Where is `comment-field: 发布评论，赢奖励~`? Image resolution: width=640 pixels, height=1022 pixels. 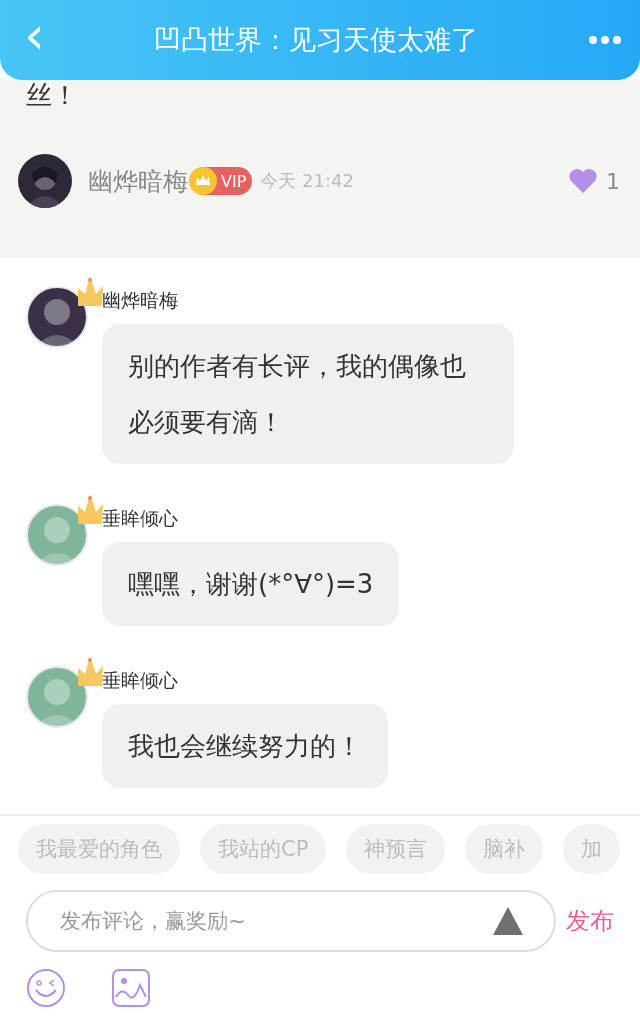 comment-field: 发布评论，赢奖励~ is located at coordinates (291, 921).